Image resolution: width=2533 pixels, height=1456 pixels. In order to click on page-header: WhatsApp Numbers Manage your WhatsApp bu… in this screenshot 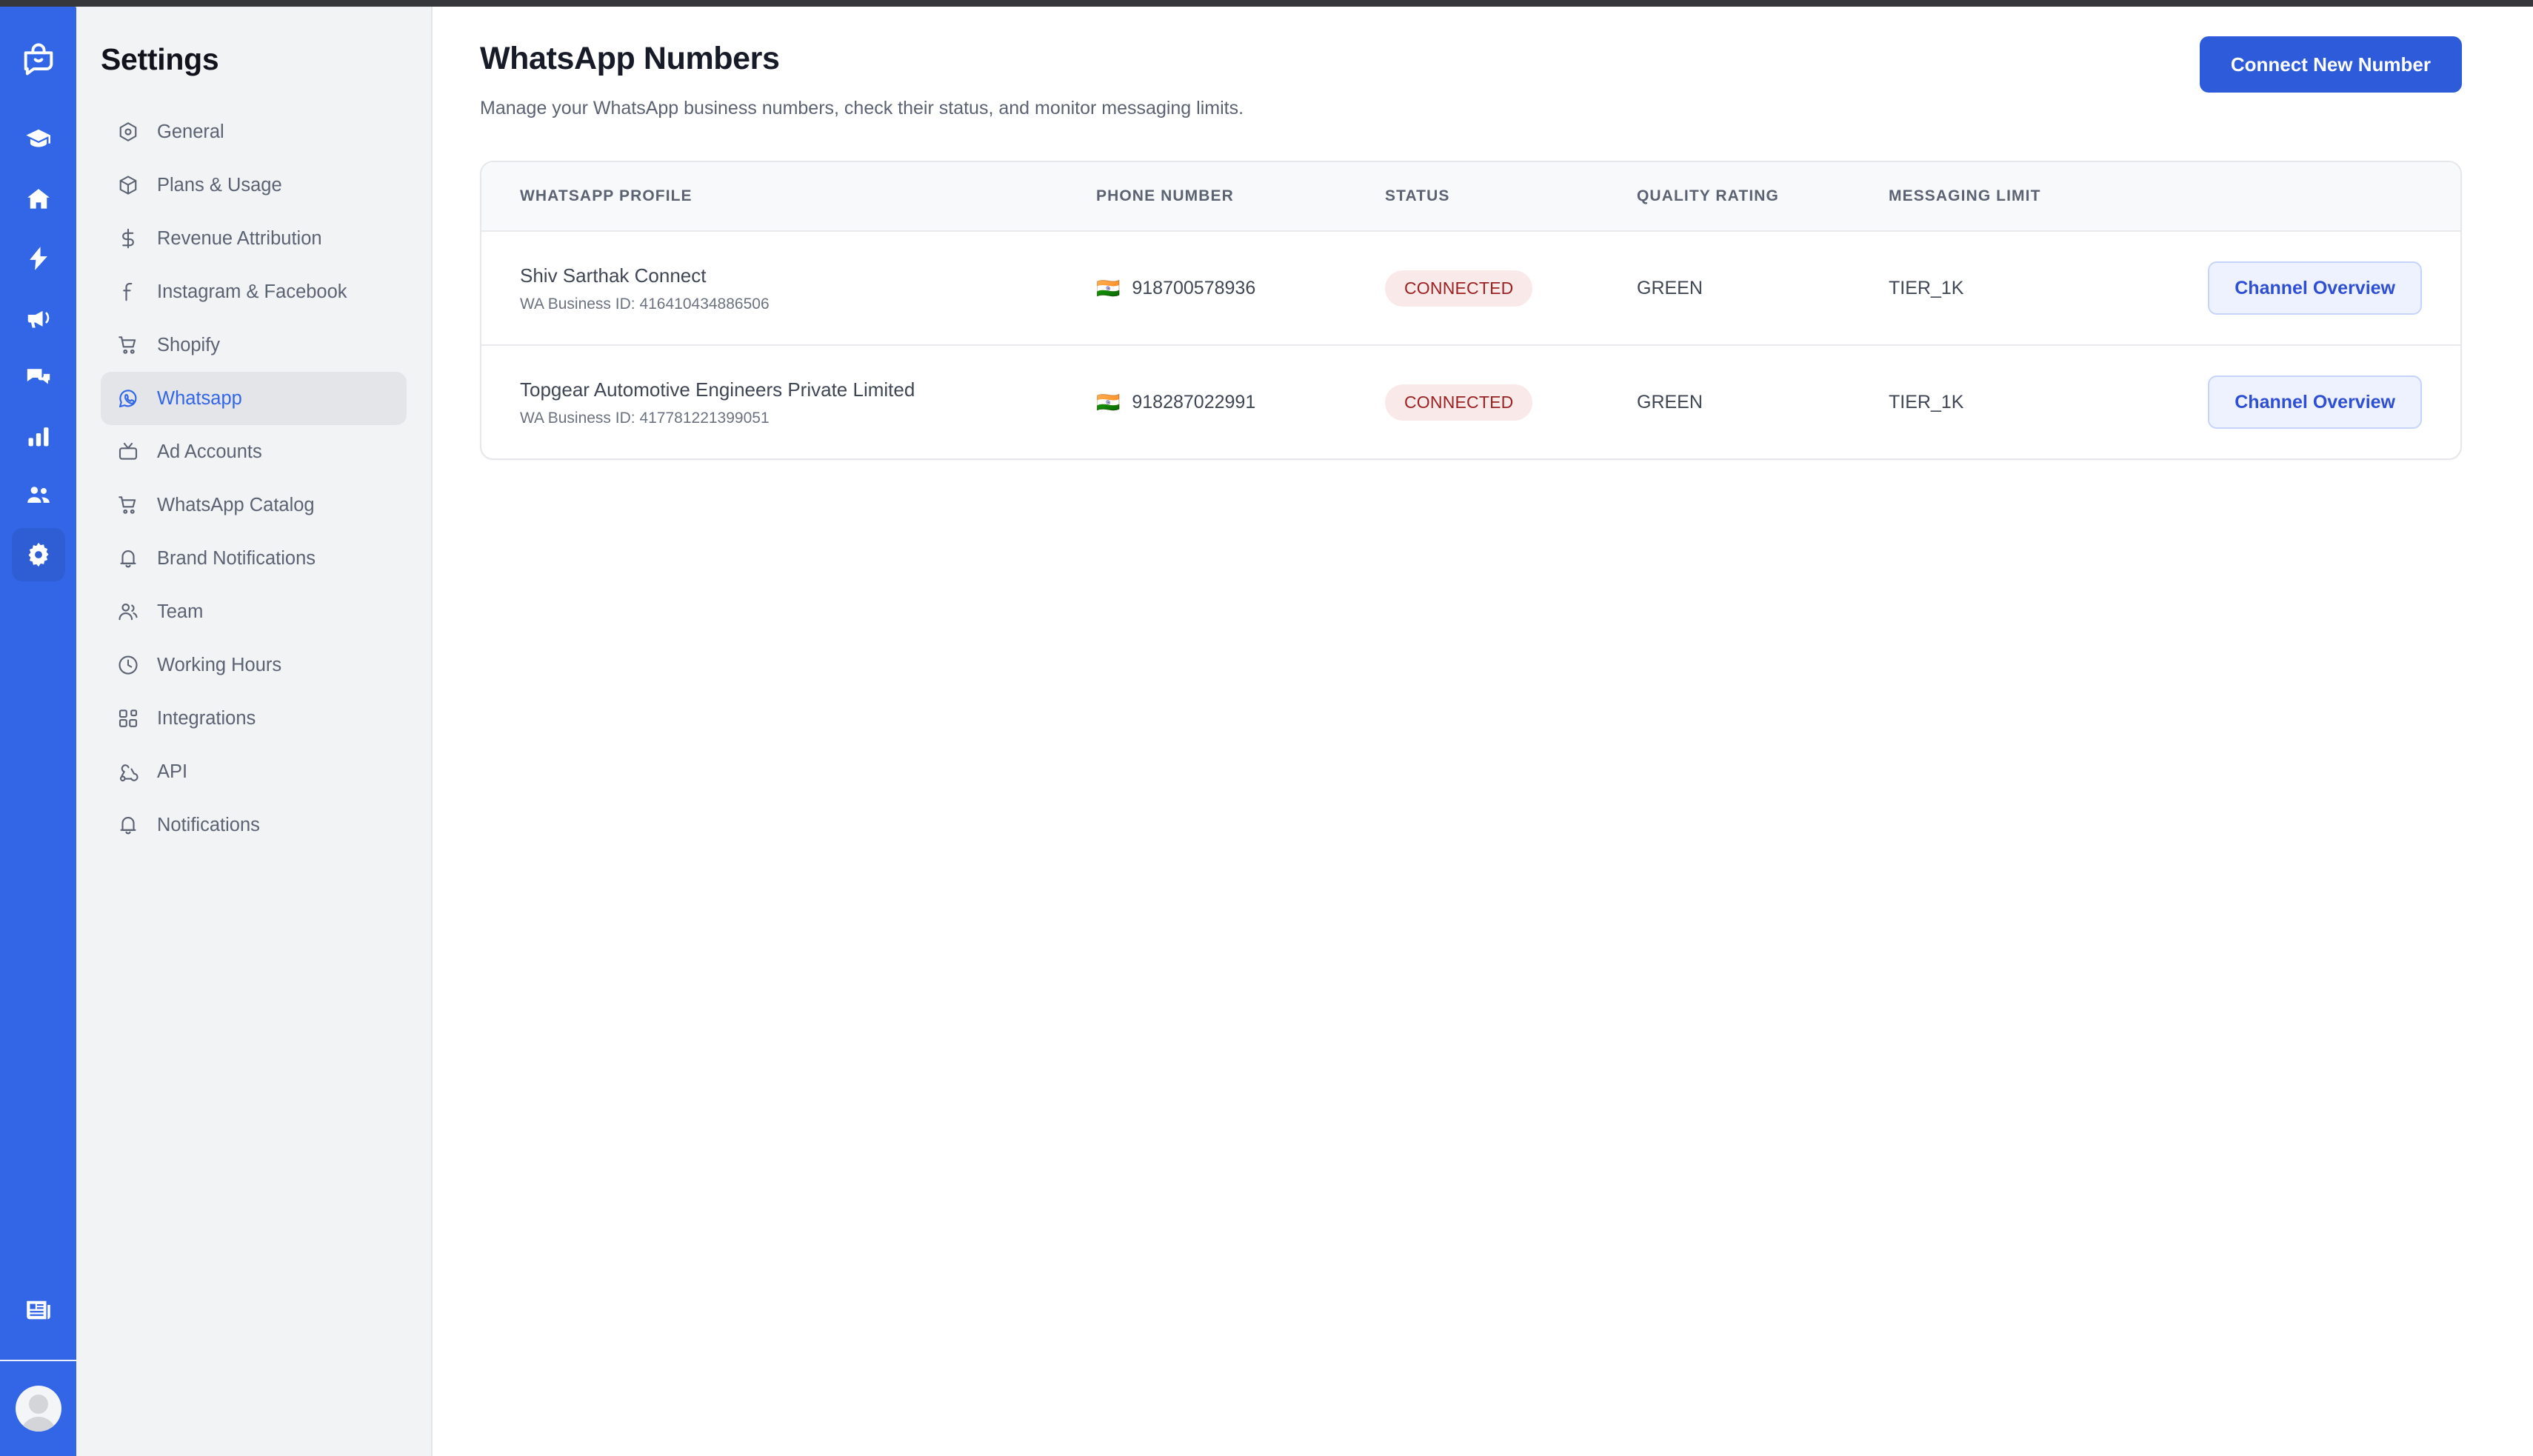, I will do `click(1471, 77)`.